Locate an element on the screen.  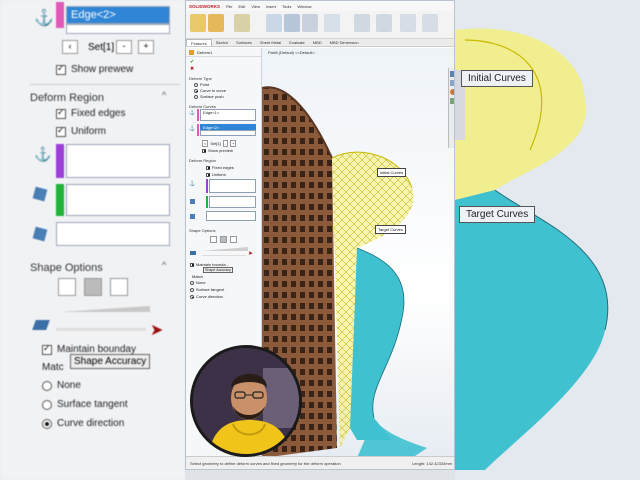
revolved-cut-button is located at coordinates (310, 23).